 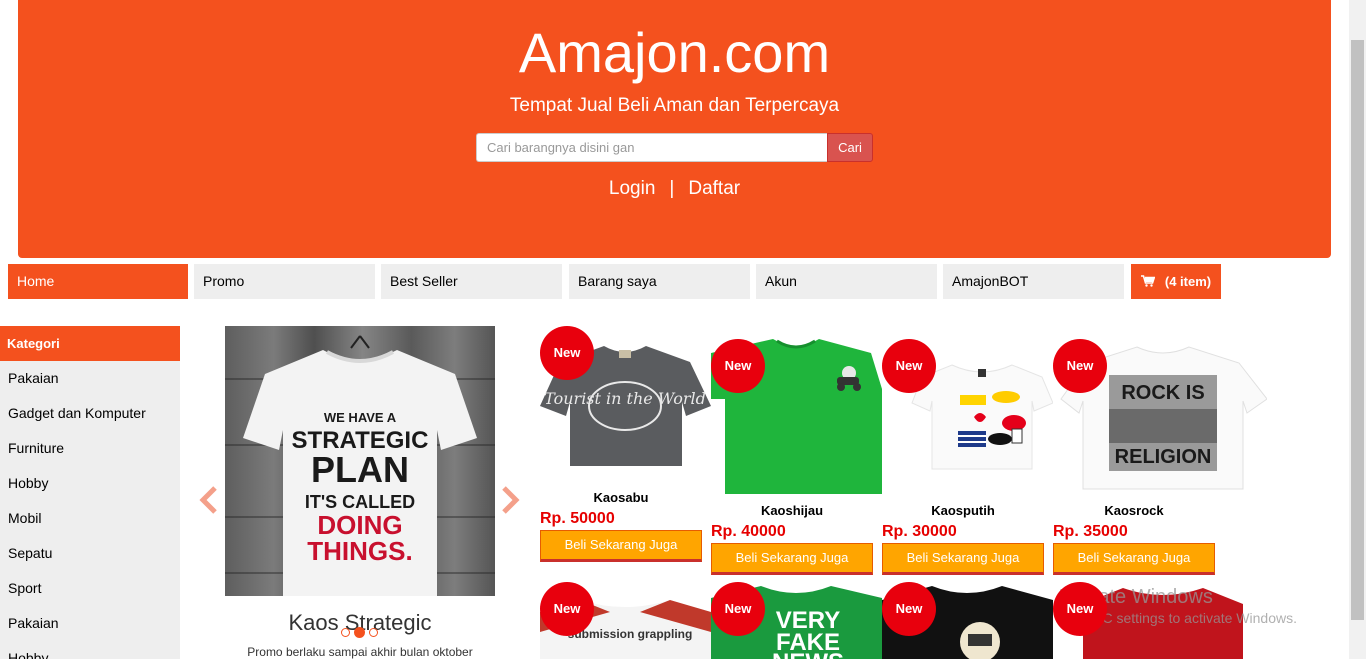 I want to click on search-bar: Cari, so click(x=674, y=147).